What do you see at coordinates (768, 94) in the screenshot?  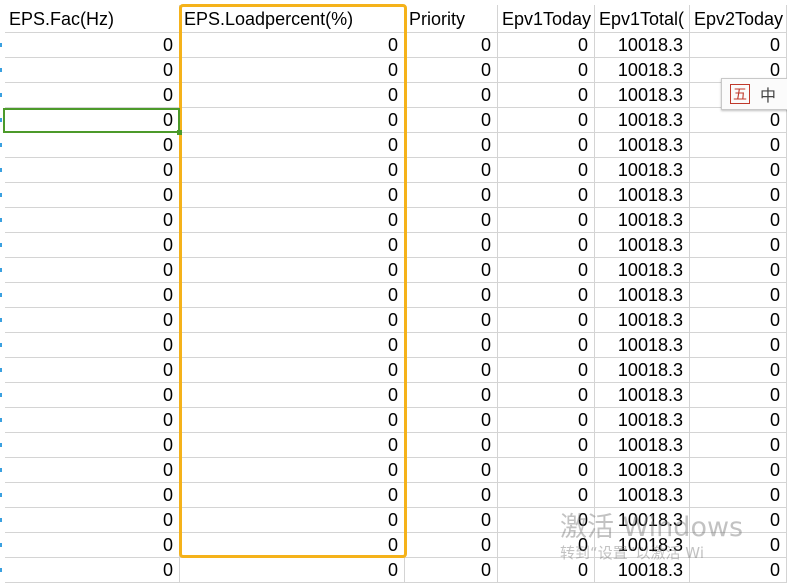 I see `ime-language-toggle: 中` at bounding box center [768, 94].